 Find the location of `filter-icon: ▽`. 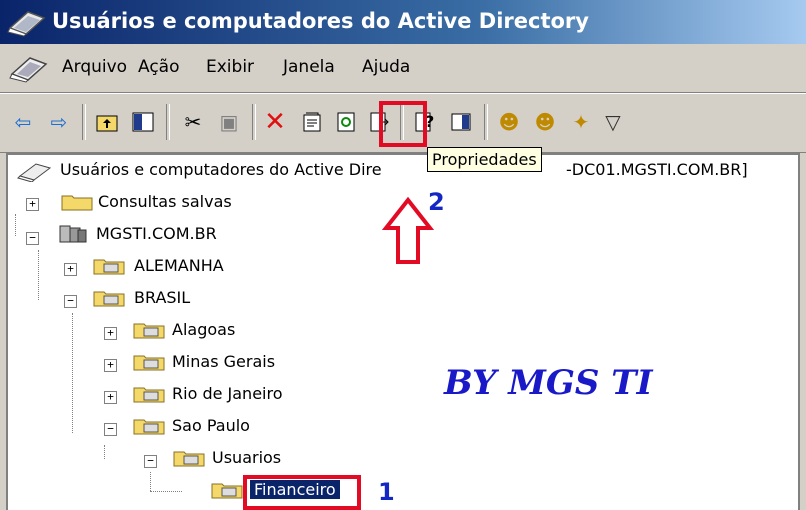

filter-icon: ▽ is located at coordinates (613, 122).